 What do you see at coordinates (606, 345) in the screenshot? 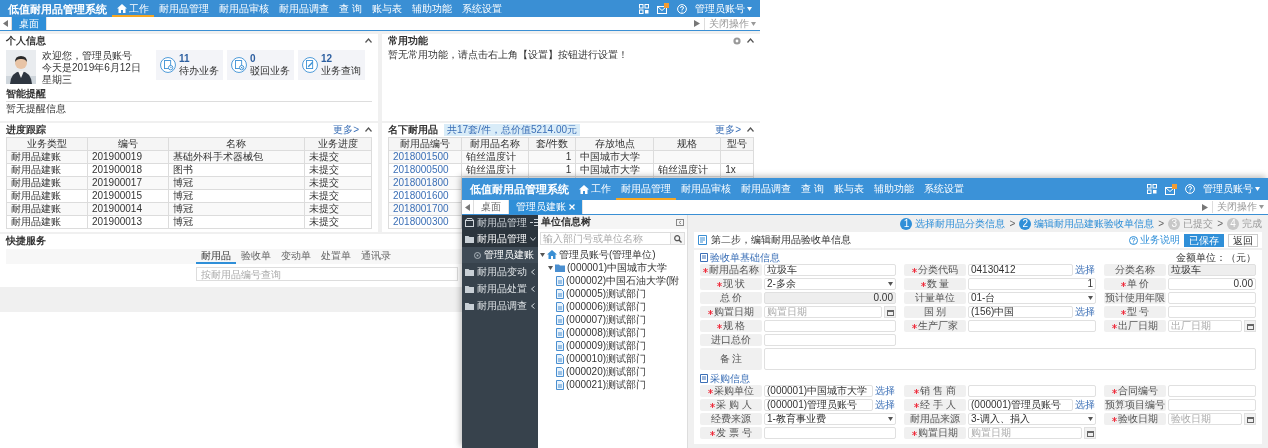
I see `tree-item: (000009)测试部门` at bounding box center [606, 345].